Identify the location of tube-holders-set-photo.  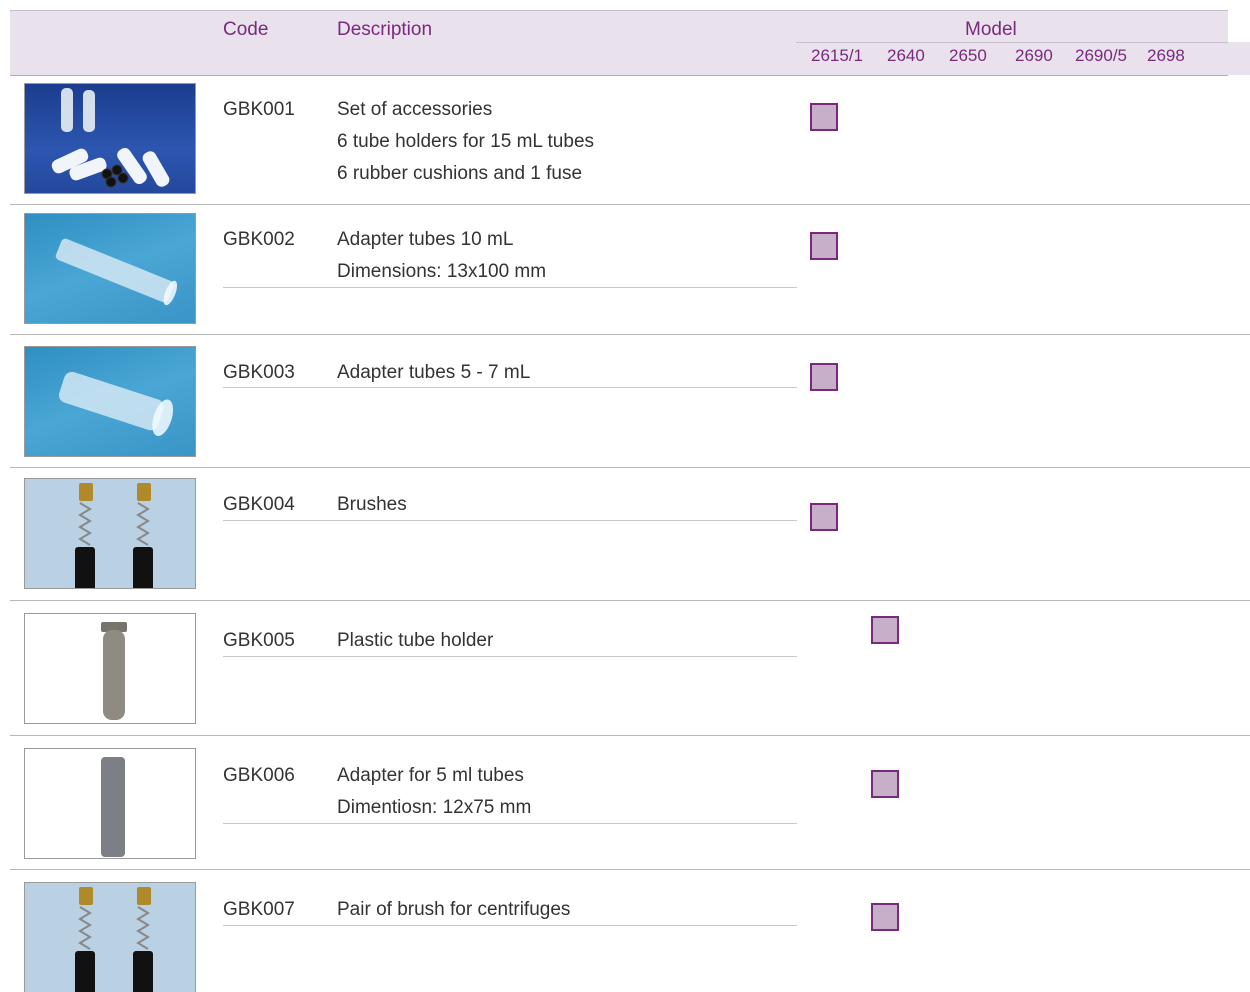
(110, 138).